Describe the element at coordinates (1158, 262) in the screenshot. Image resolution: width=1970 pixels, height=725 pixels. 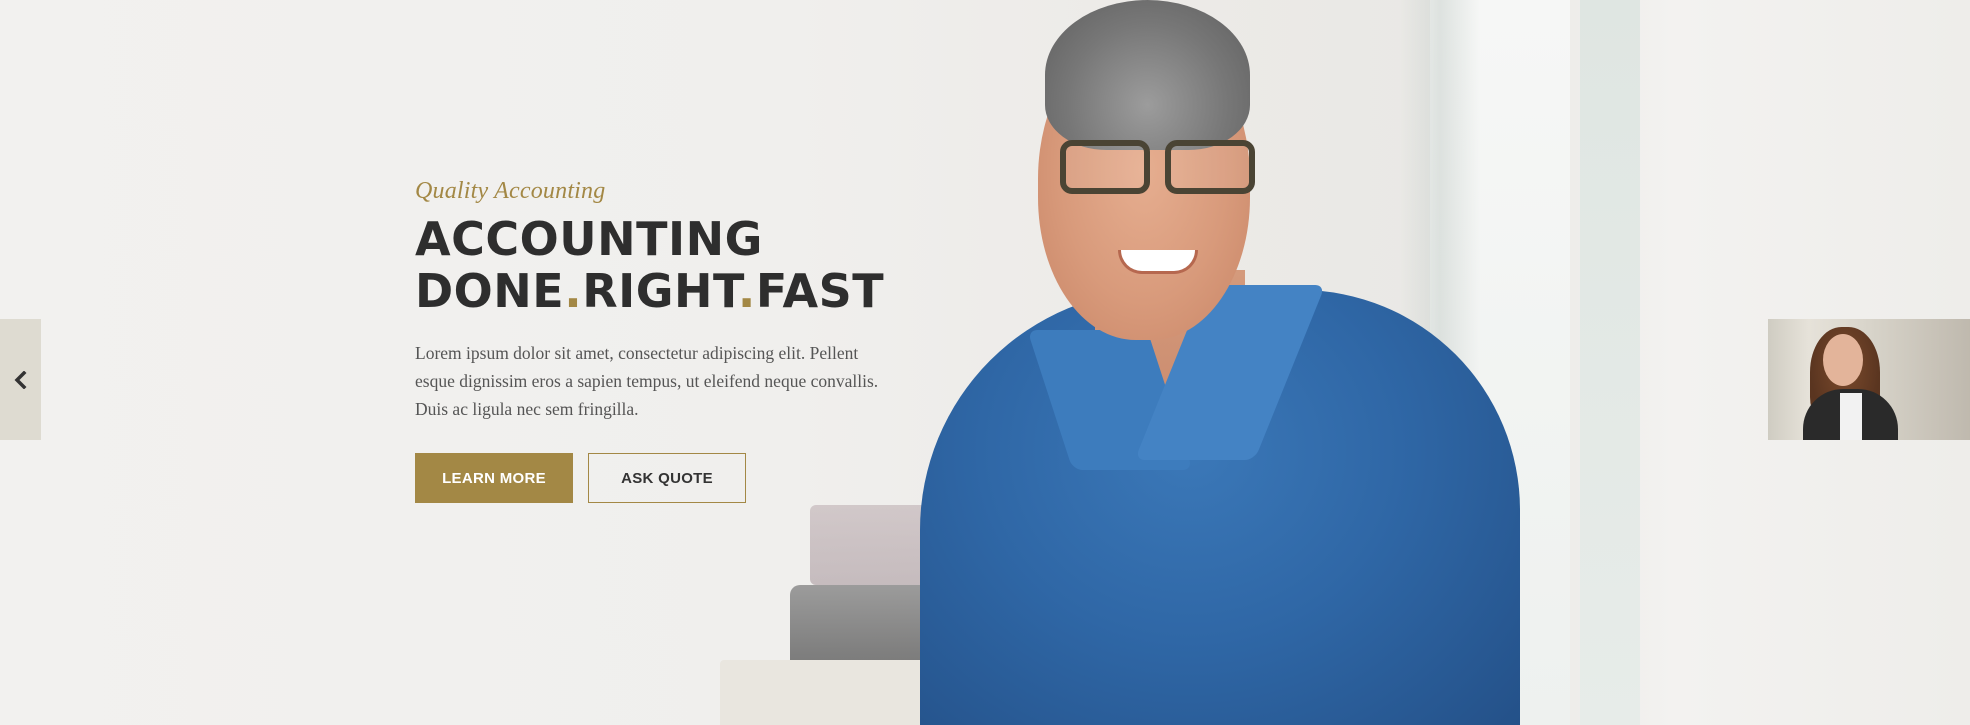
I see `person-smile` at that location.